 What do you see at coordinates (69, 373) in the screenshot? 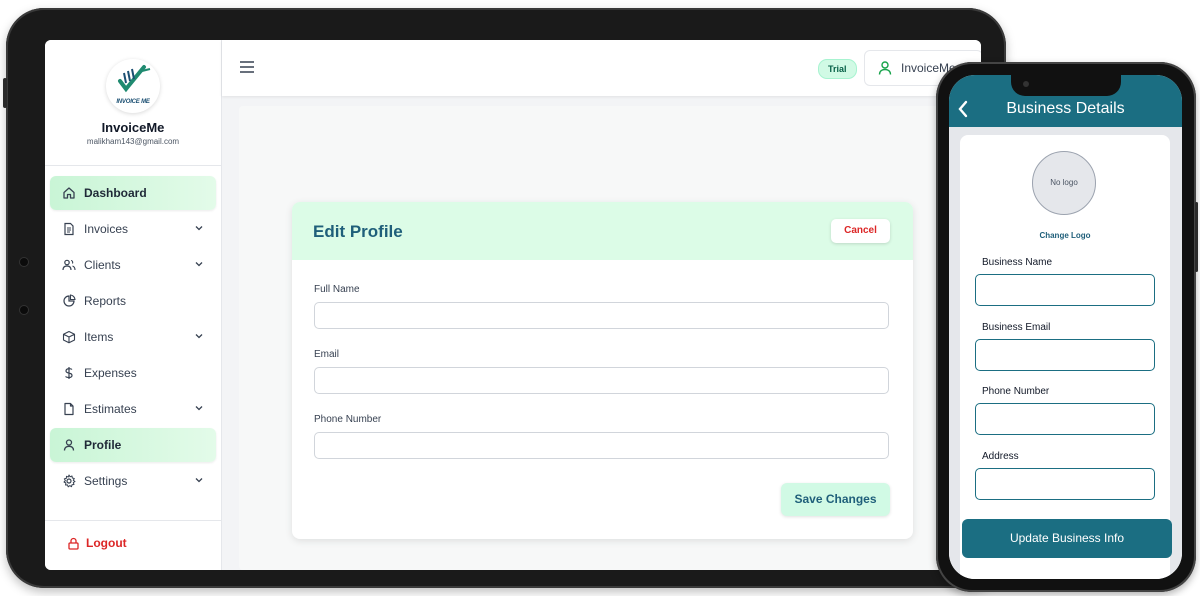
I see `dollar-icon` at bounding box center [69, 373].